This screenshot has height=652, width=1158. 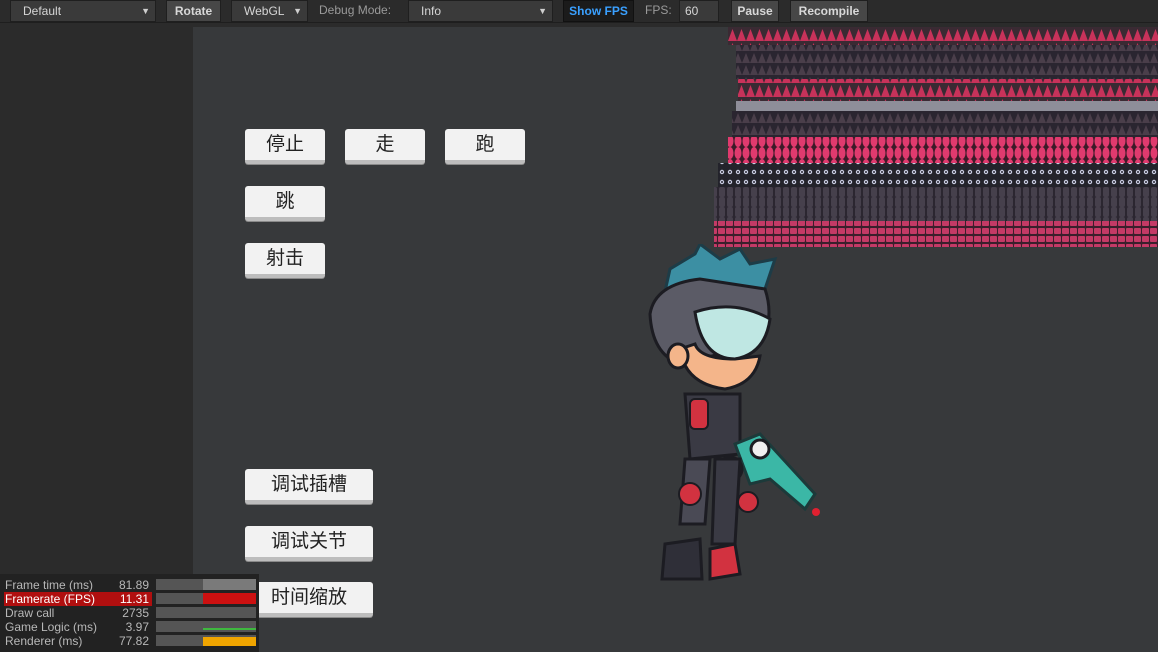 What do you see at coordinates (658, 10) in the screenshot?
I see `fps-label: FPS:` at bounding box center [658, 10].